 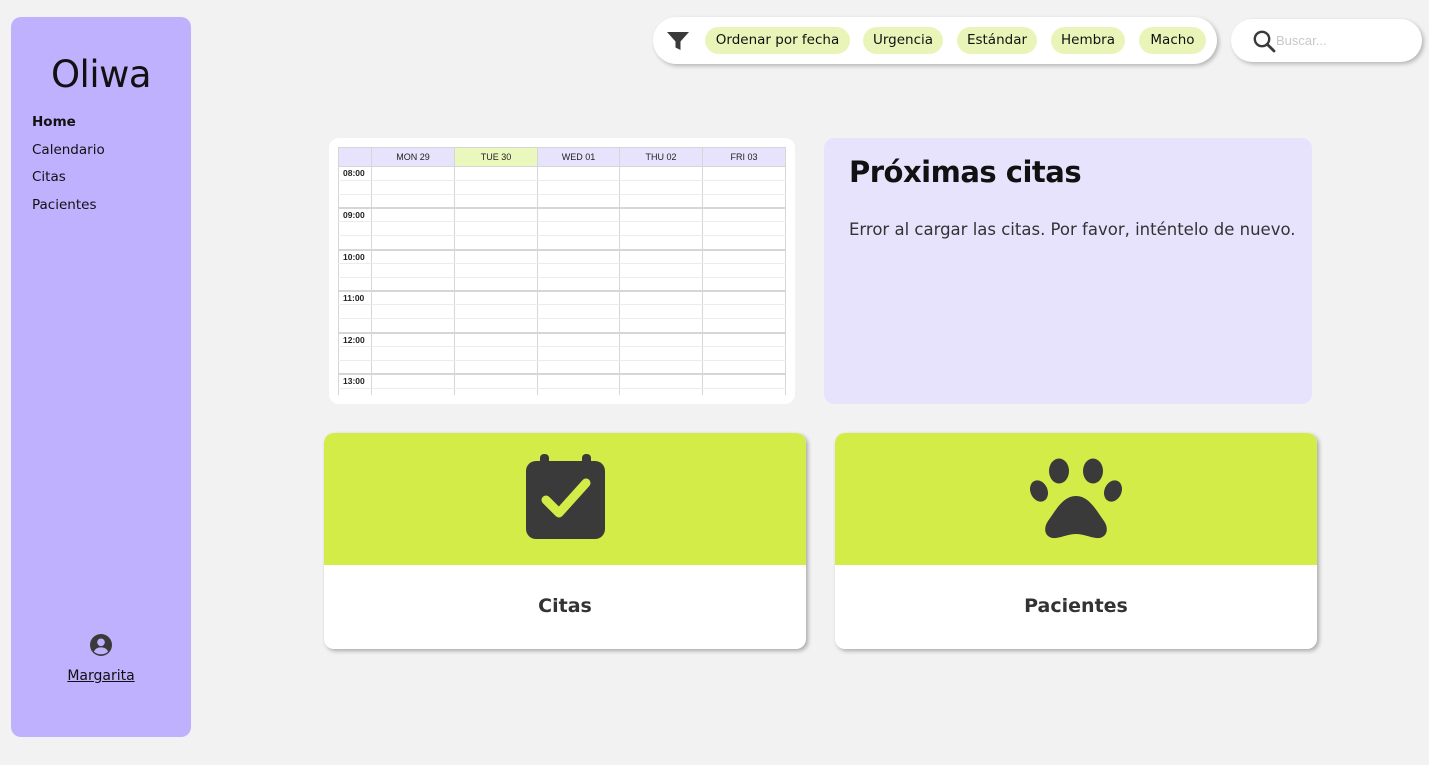 I want to click on sidebar-item-pacientes: Pacientes, so click(x=68, y=211).